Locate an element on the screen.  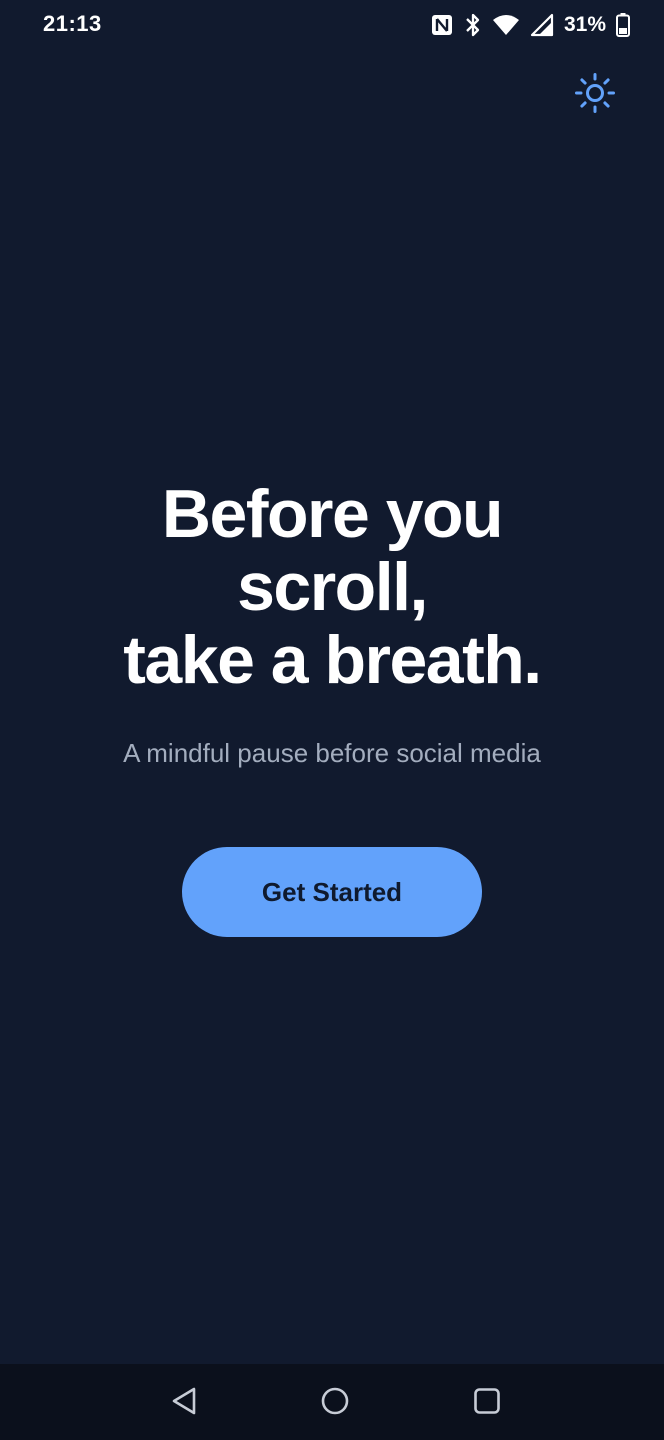
get-started-button: Get Started is located at coordinates (332, 892).